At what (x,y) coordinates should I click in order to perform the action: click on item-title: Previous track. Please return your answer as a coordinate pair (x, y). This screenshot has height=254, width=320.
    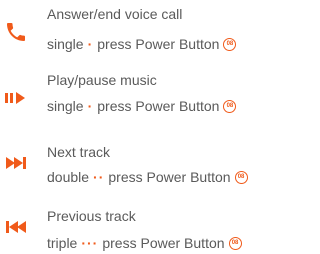
    Looking at the image, I should click on (91, 216).